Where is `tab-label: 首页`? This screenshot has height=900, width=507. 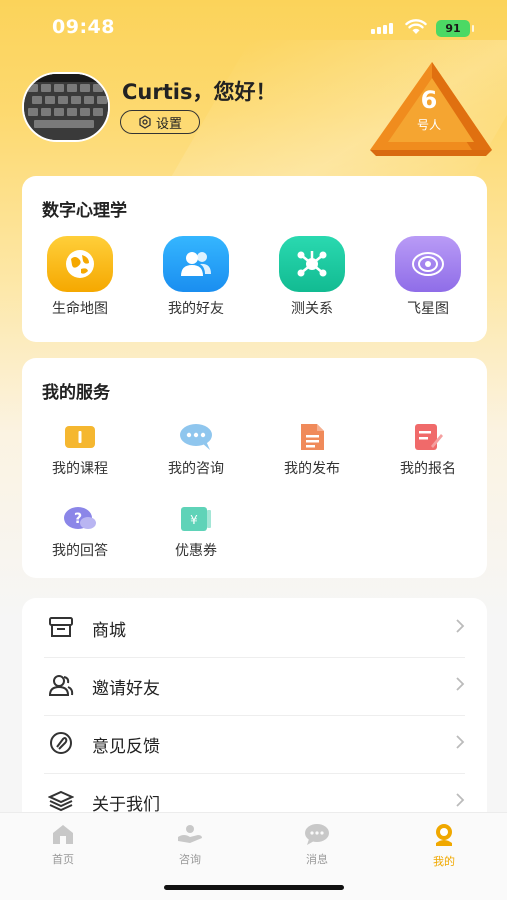
tab-label: 首页 is located at coordinates (63, 859).